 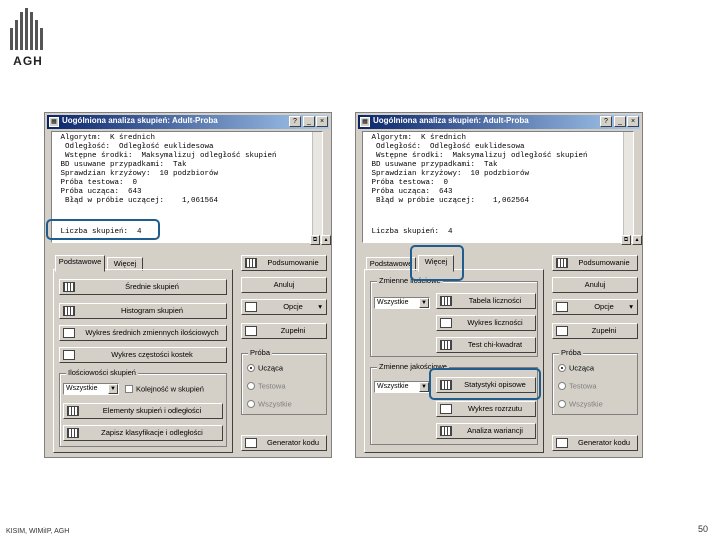 I want to click on frequency-plot-button: Wykres liczności, so click(x=486, y=323).